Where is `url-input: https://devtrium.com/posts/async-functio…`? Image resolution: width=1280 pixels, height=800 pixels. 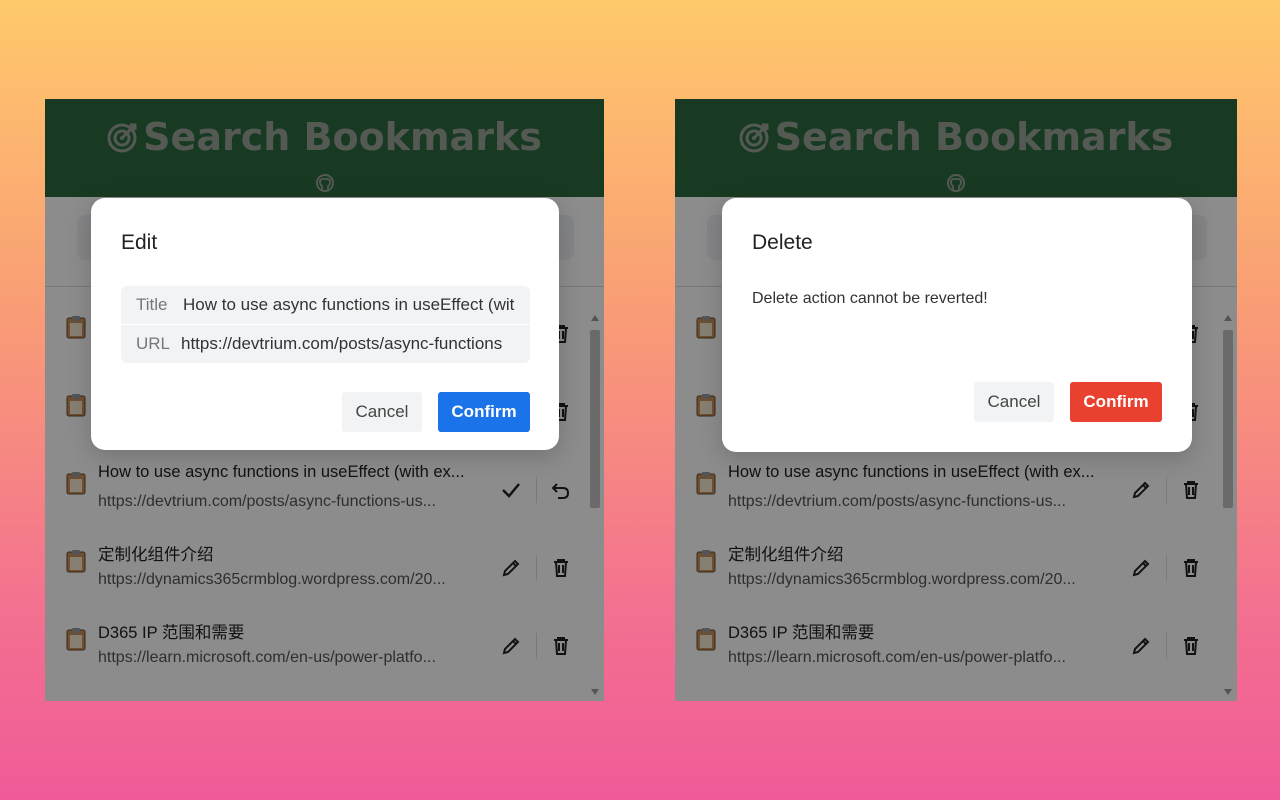
url-input: https://devtrium.com/posts/async-functio… is located at coordinates (355, 344).